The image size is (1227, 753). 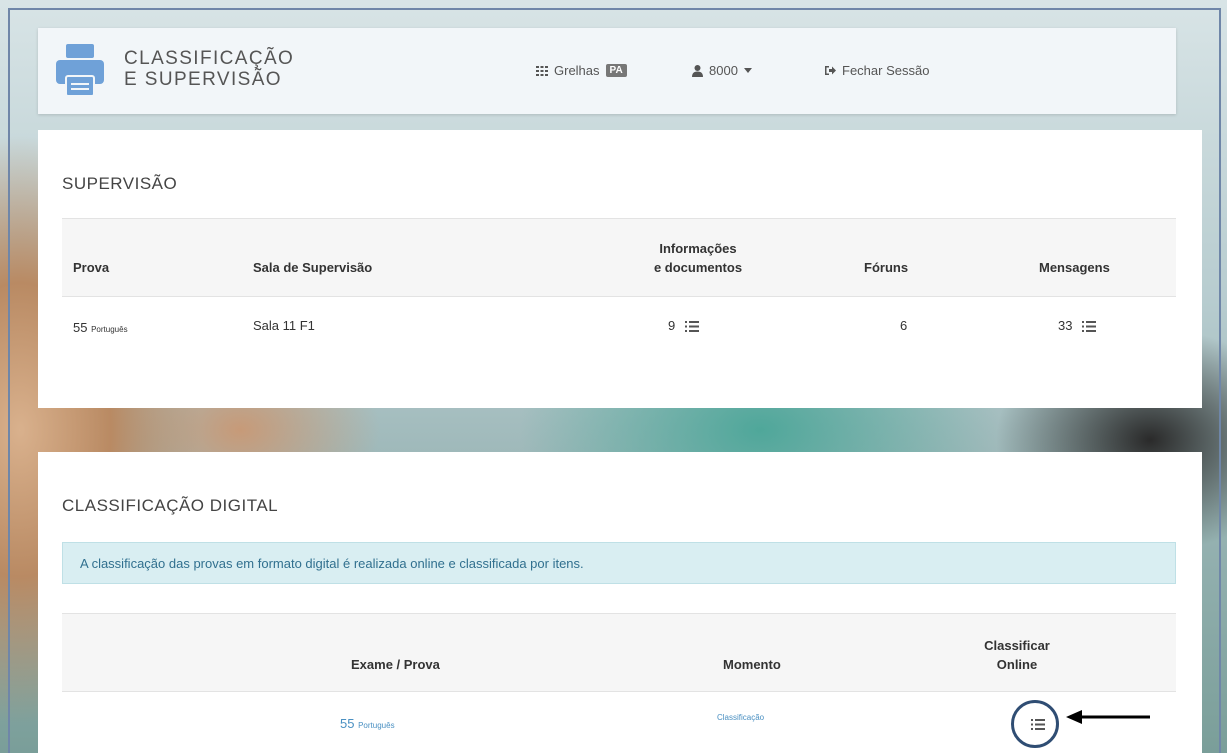 I want to click on momento-link: Classificação, so click(x=740, y=717).